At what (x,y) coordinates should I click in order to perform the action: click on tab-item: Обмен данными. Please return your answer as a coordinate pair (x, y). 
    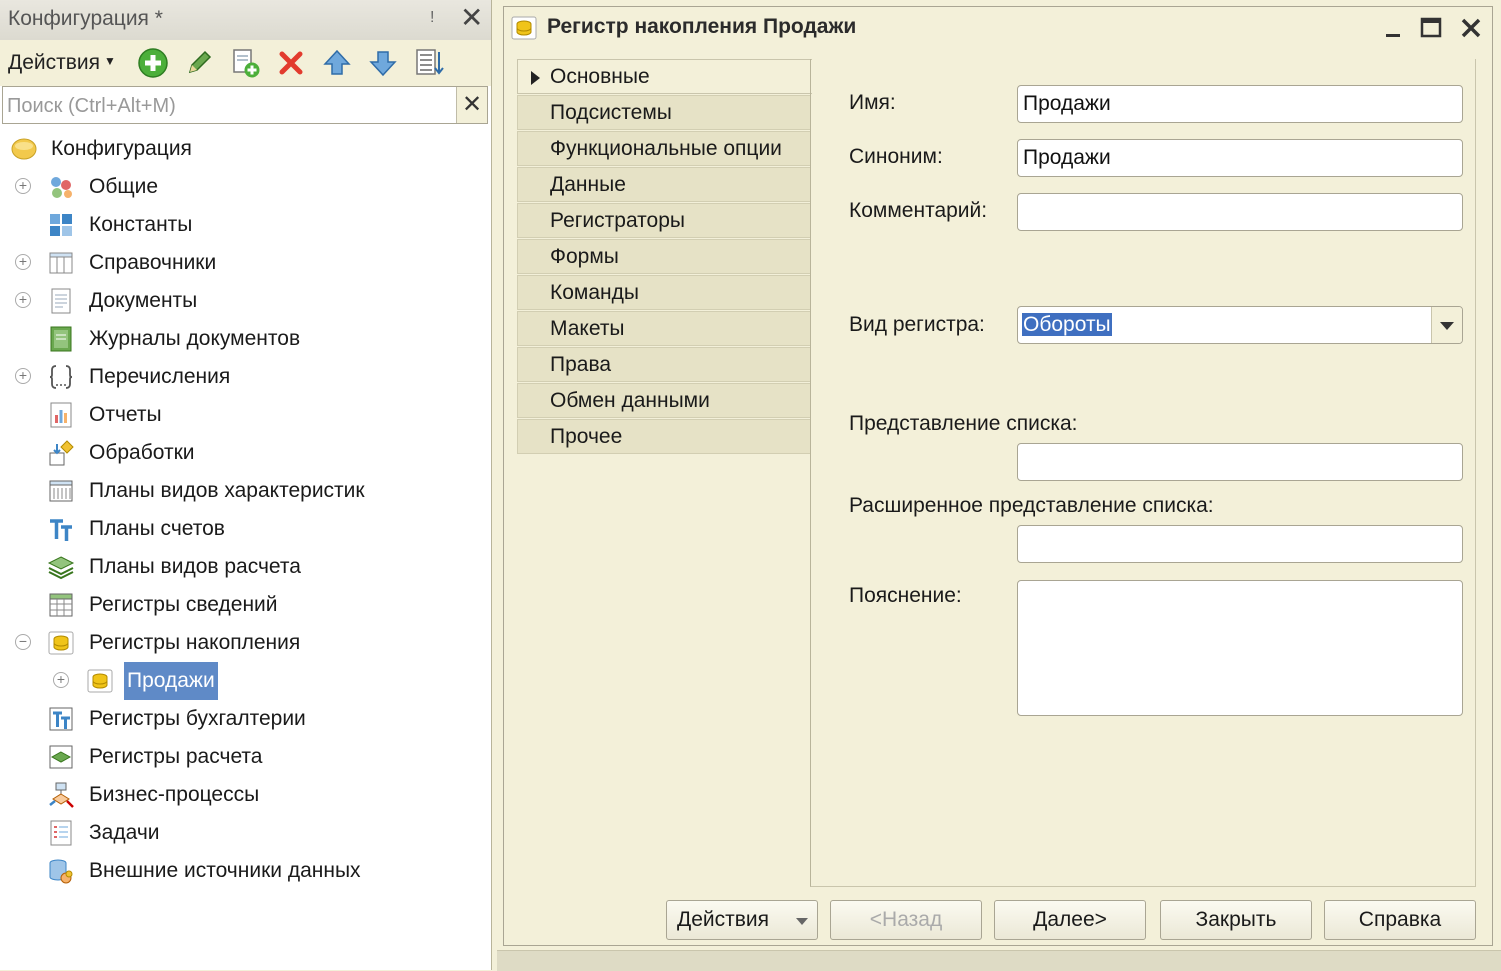
    Looking at the image, I should click on (664, 400).